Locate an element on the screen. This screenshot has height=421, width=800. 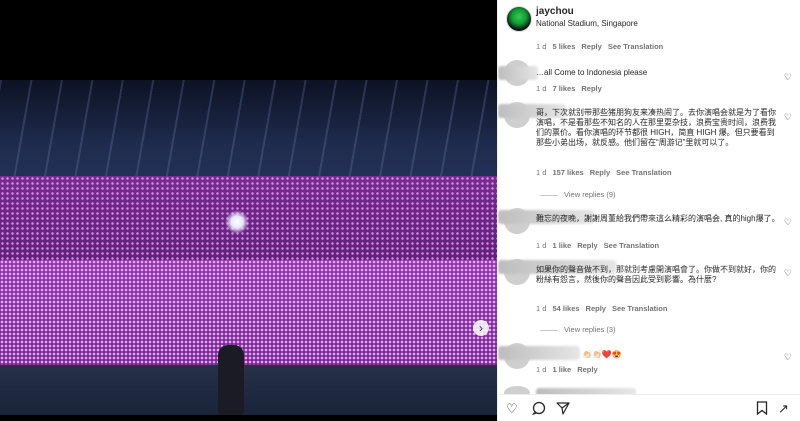
performer is located at coordinates (231, 380).